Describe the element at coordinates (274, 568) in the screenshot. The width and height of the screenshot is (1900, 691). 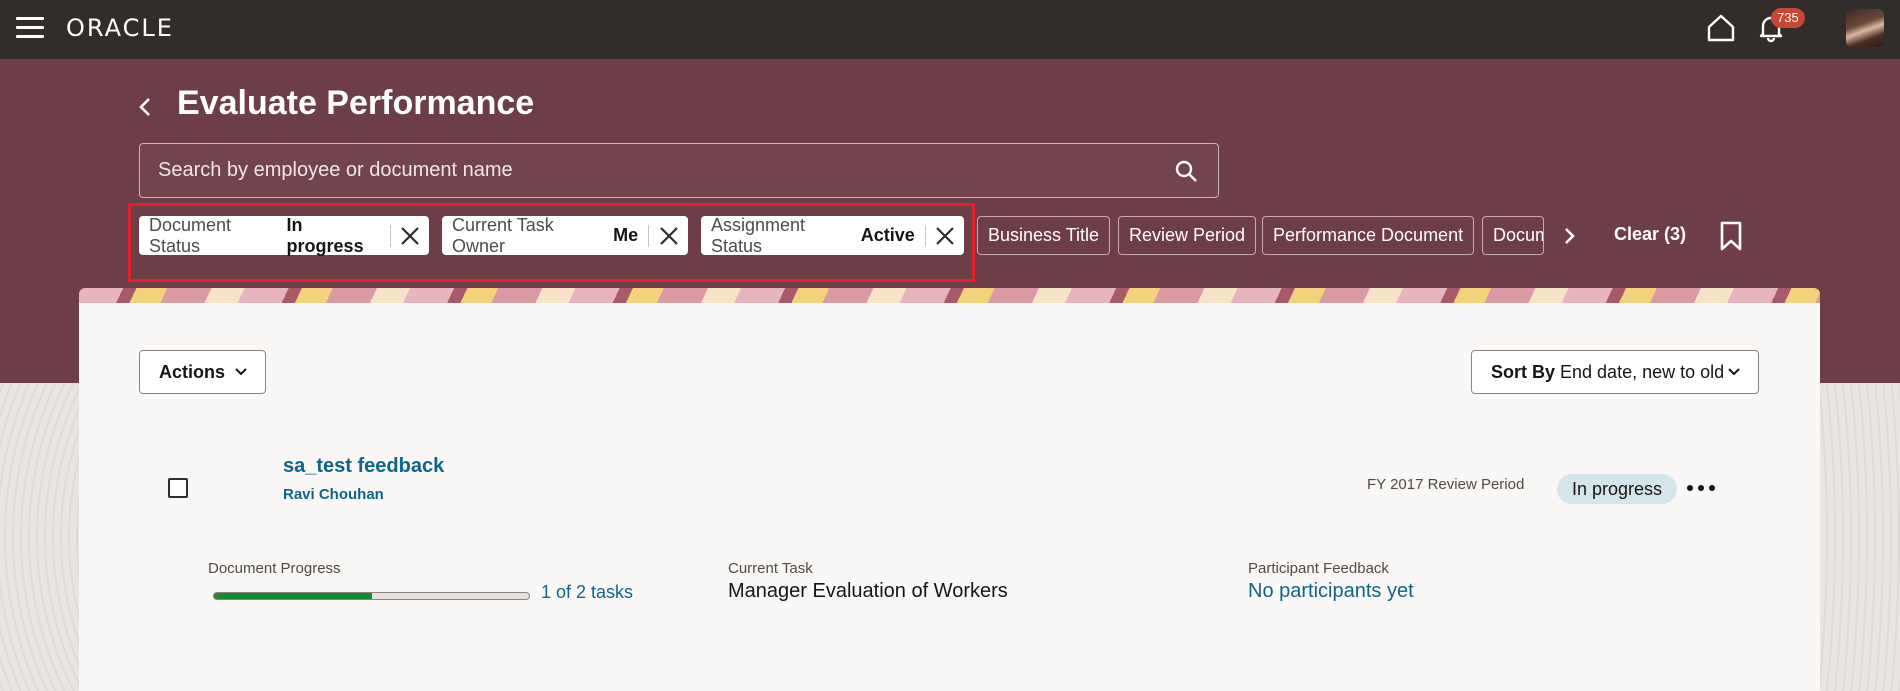
I see `document-progress-label: Document Progress` at that location.